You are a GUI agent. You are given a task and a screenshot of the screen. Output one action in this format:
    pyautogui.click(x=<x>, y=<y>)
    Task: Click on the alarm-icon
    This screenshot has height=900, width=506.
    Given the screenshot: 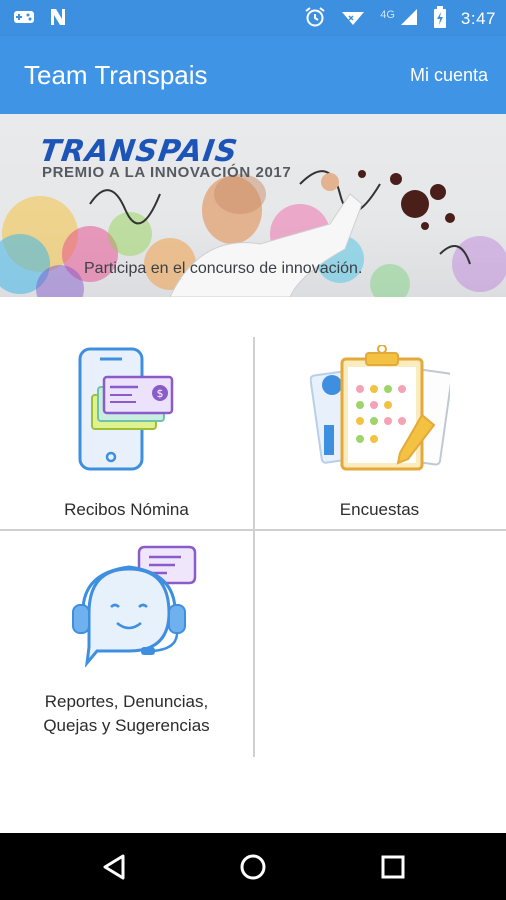 What is the action you would take?
    pyautogui.click(x=315, y=19)
    